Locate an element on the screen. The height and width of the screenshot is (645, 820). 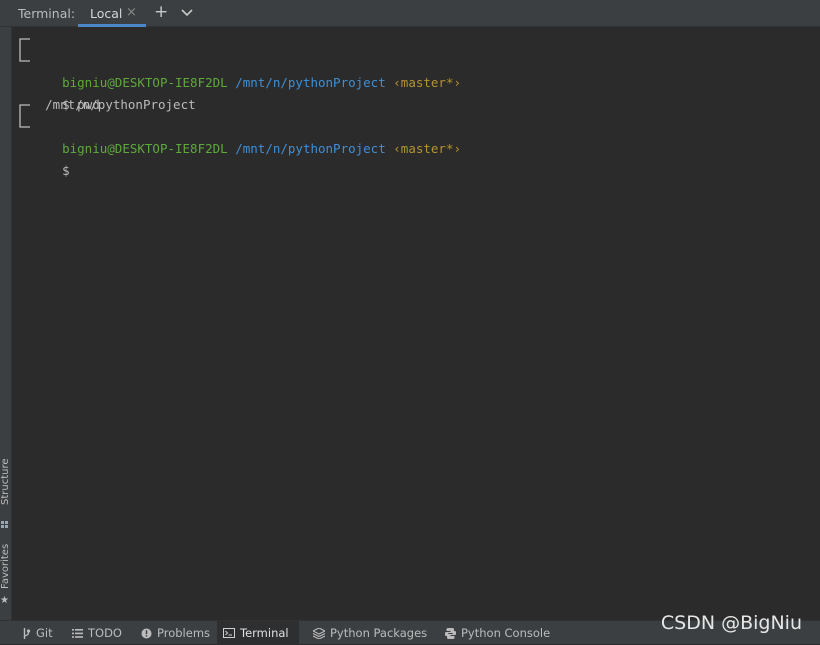
structure-icon is located at coordinates (4, 520).